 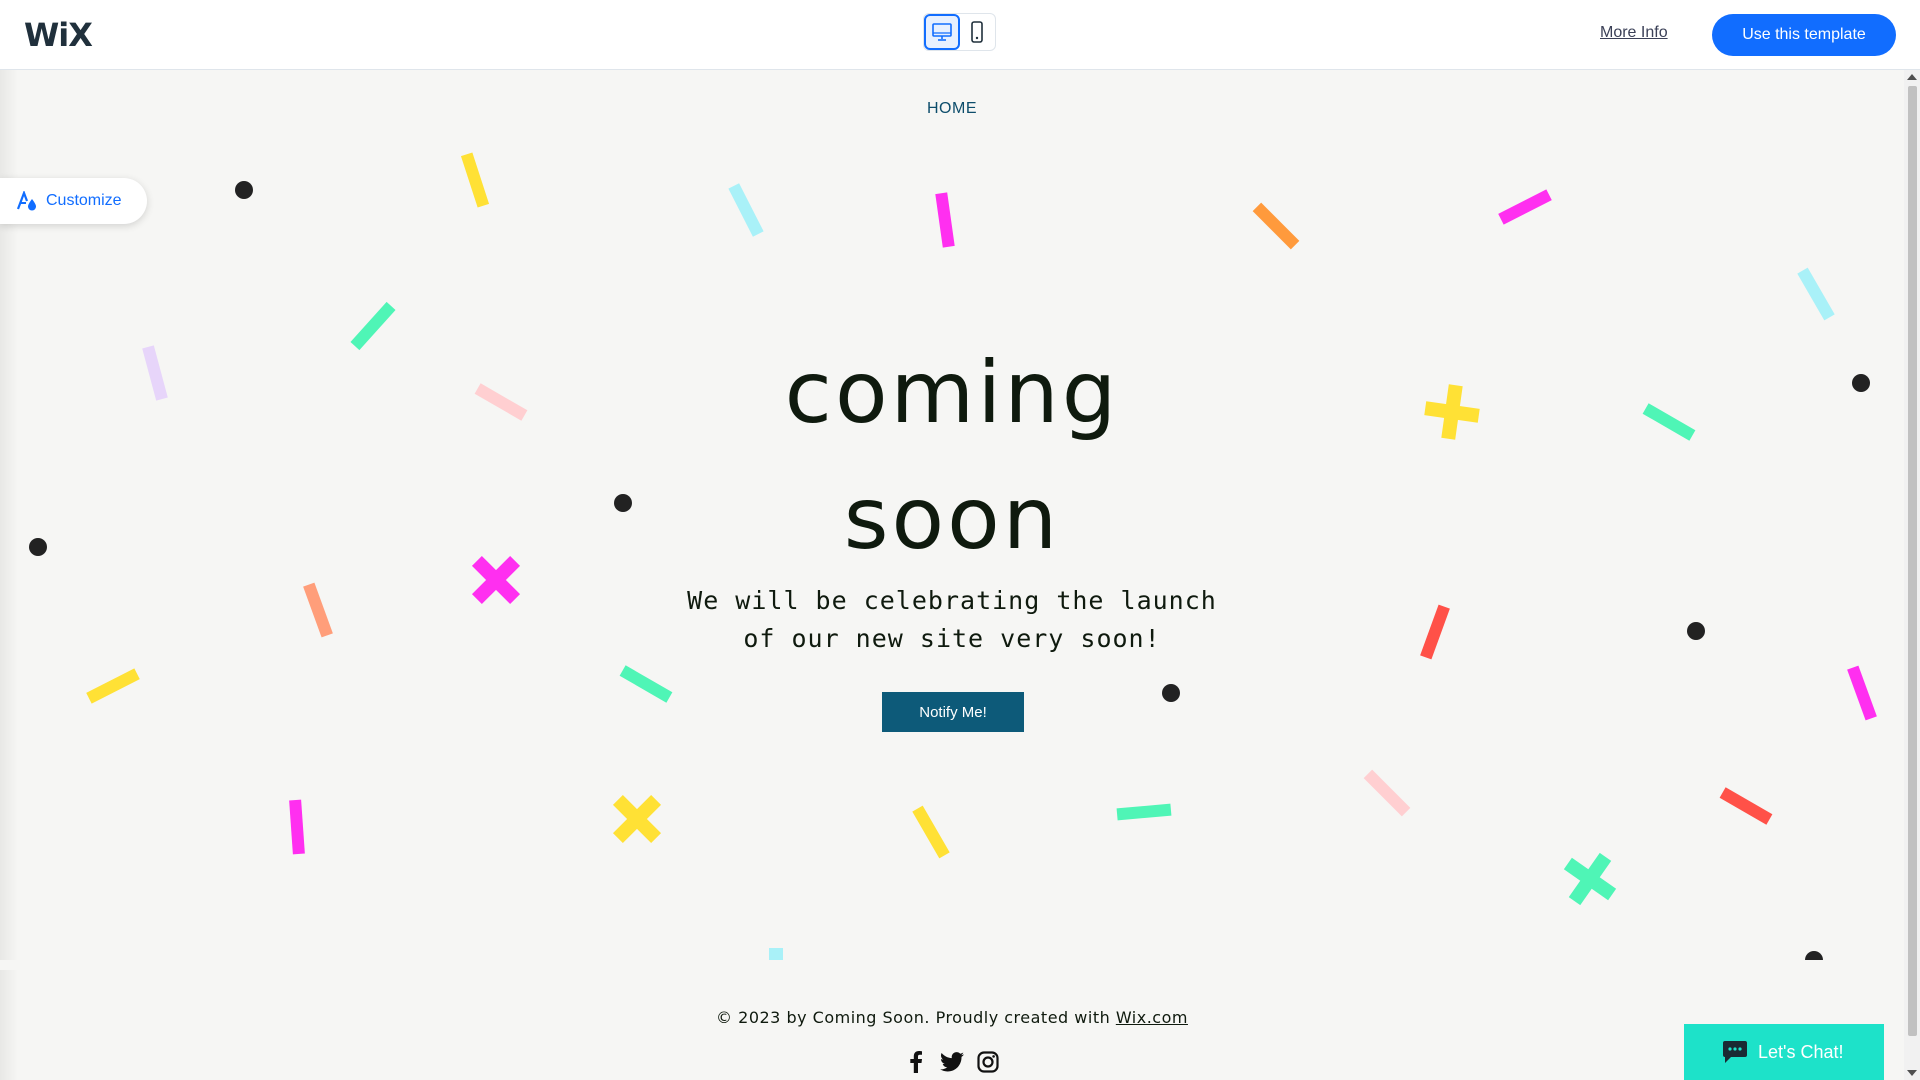 I want to click on facebook-link, so click(x=916, y=1062).